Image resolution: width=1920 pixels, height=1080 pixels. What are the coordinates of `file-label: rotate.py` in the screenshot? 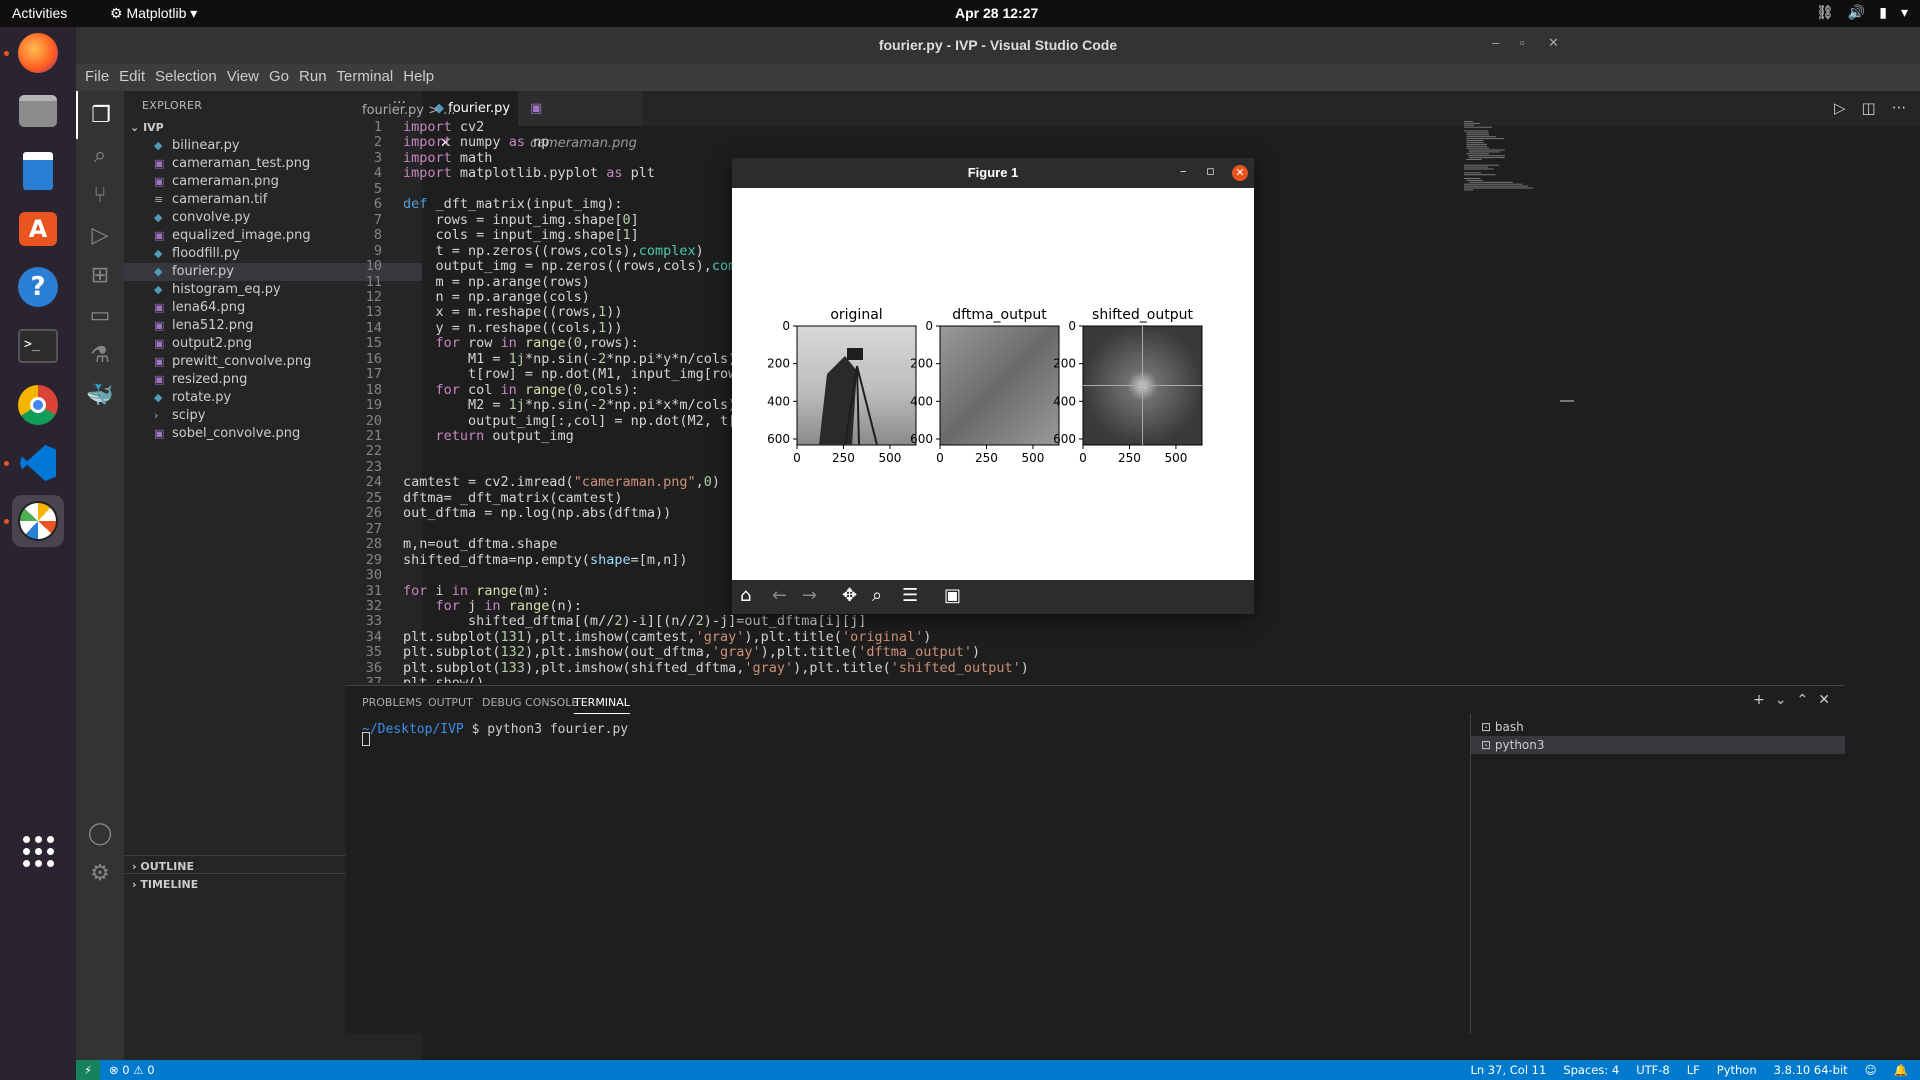 It's located at (202, 397).